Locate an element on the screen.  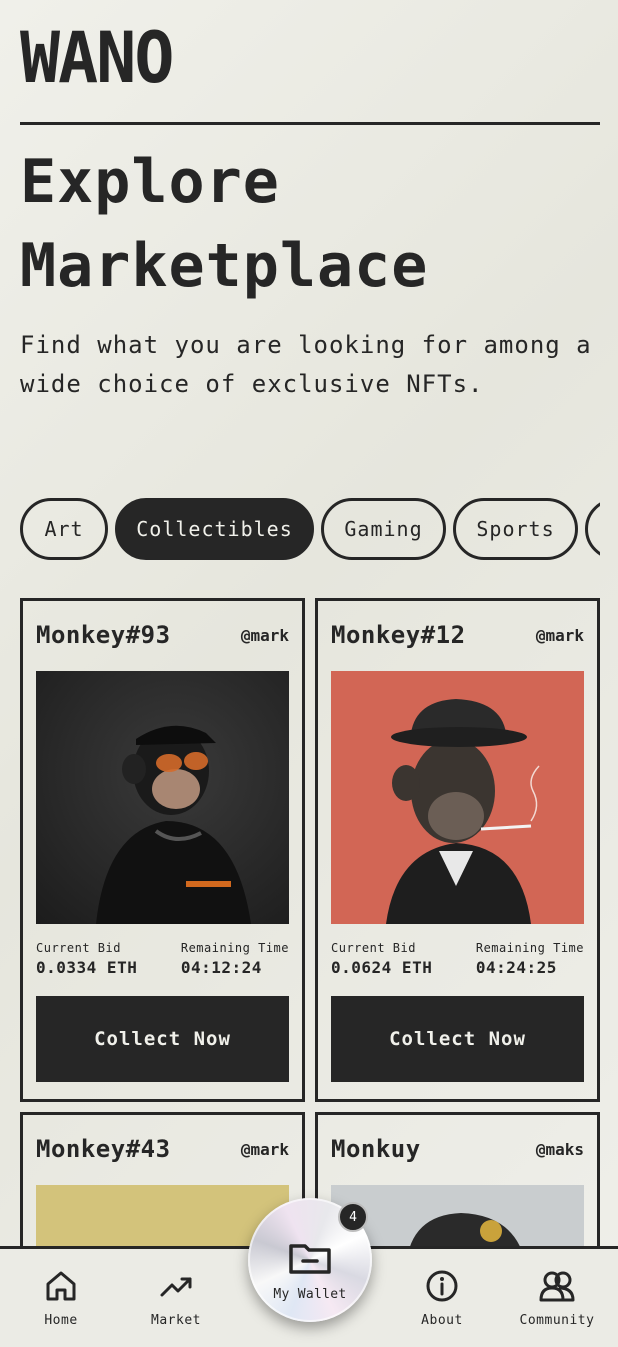
folder-icon is located at coordinates (310, 1259).